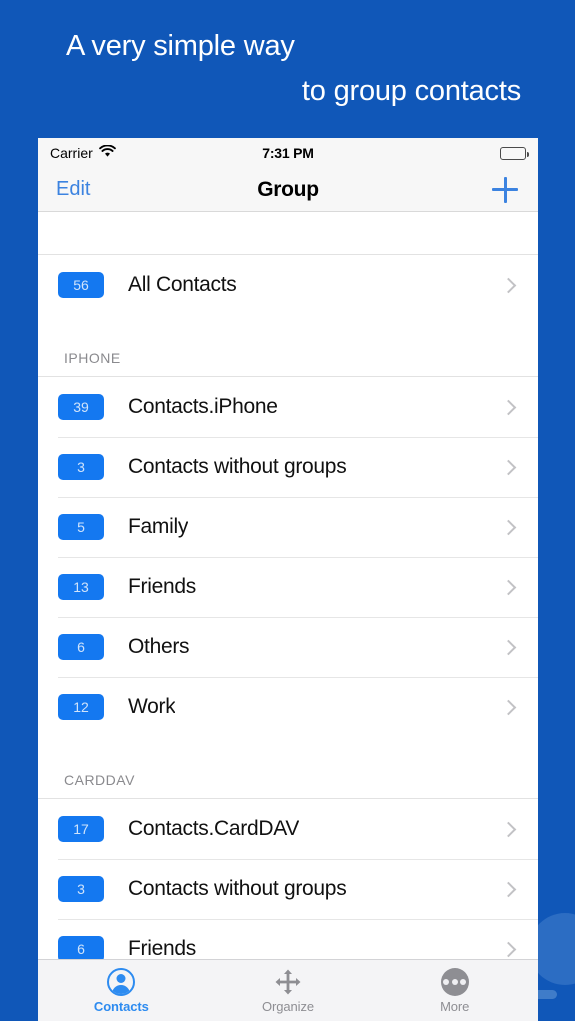 Image resolution: width=575 pixels, height=1021 pixels. What do you see at coordinates (287, 69) in the screenshot?
I see `promo-headline: A very simple way to group contacts` at bounding box center [287, 69].